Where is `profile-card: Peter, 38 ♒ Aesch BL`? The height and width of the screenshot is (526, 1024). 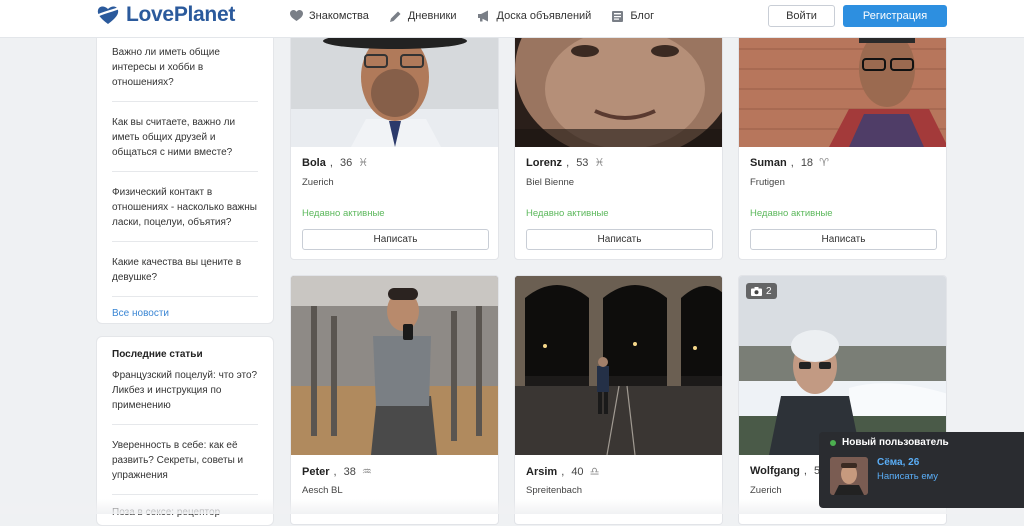
profile-card: Peter, 38 ♒ Aesch BL is located at coordinates (394, 400).